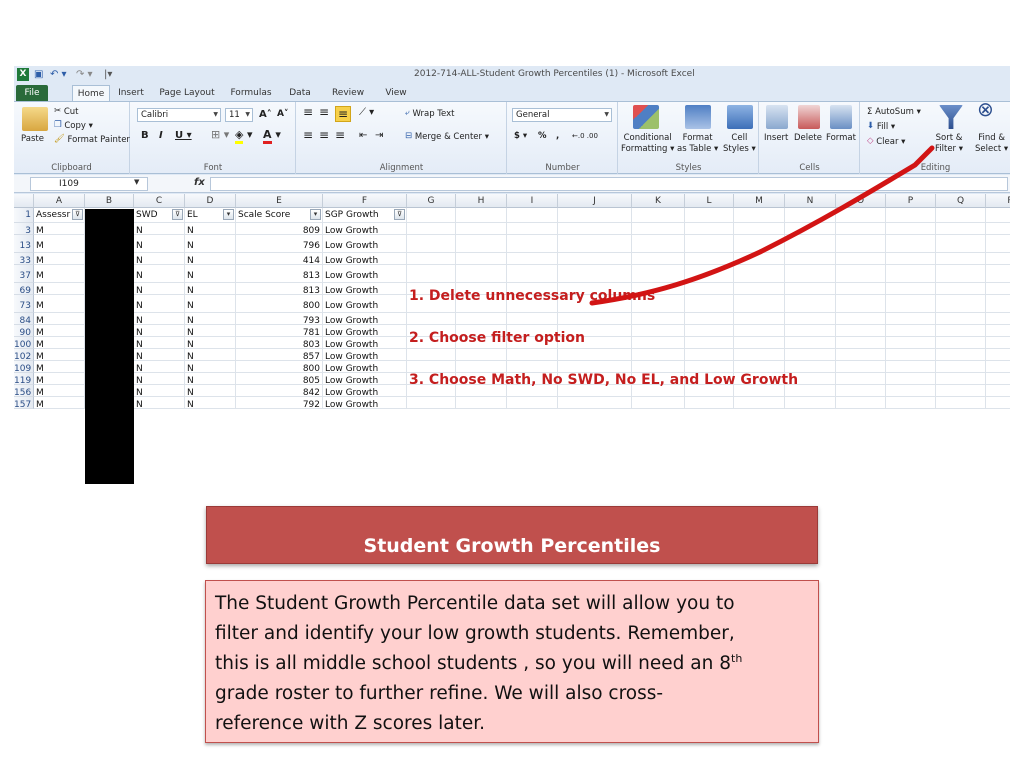 The height and width of the screenshot is (768, 1024). What do you see at coordinates (348, 93) in the screenshot?
I see `tab-review: Review` at bounding box center [348, 93].